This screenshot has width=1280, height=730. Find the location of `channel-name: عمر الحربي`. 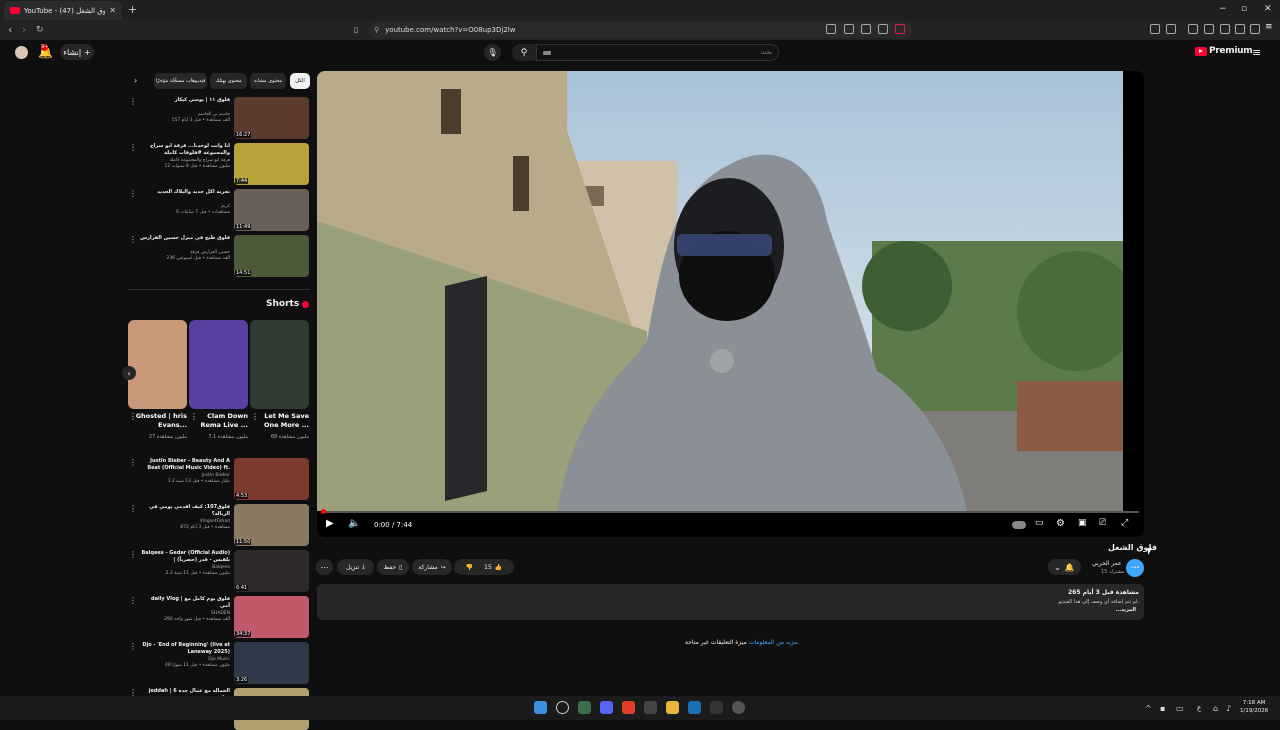

channel-name: عمر الحربي is located at coordinates (1107, 563).